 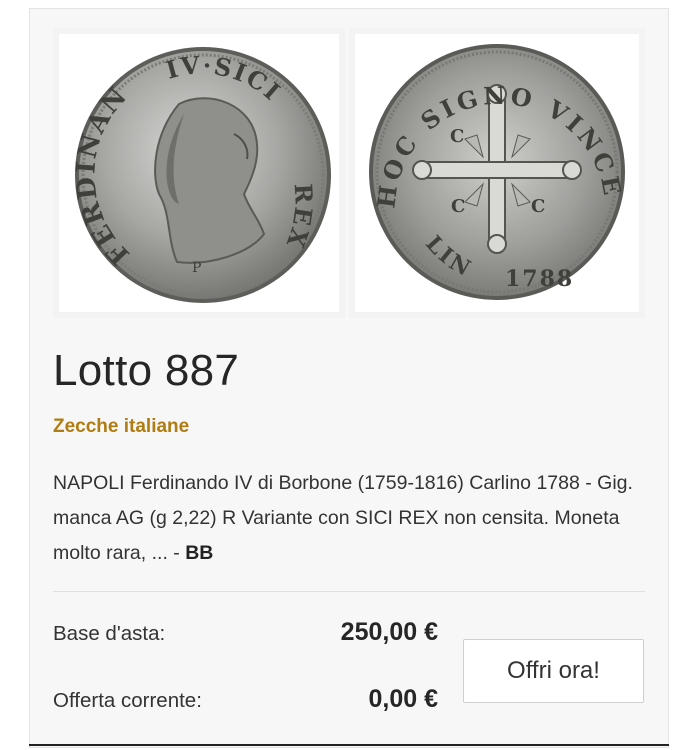 What do you see at coordinates (146, 371) in the screenshot?
I see `lot-title: Lotto 887` at bounding box center [146, 371].